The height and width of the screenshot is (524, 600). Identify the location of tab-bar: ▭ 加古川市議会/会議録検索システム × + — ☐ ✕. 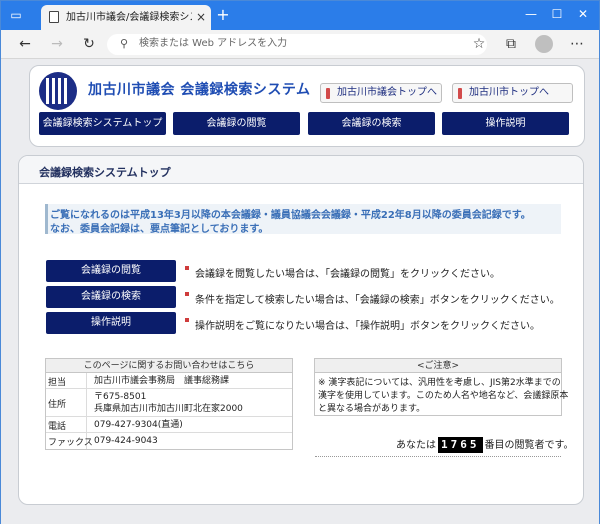
(300, 15).